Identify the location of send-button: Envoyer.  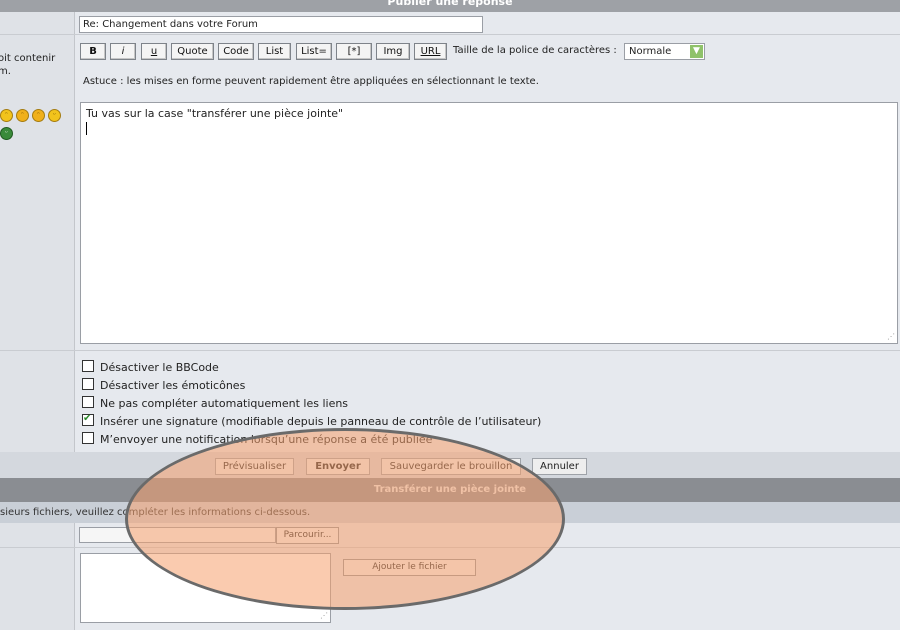
(338, 466).